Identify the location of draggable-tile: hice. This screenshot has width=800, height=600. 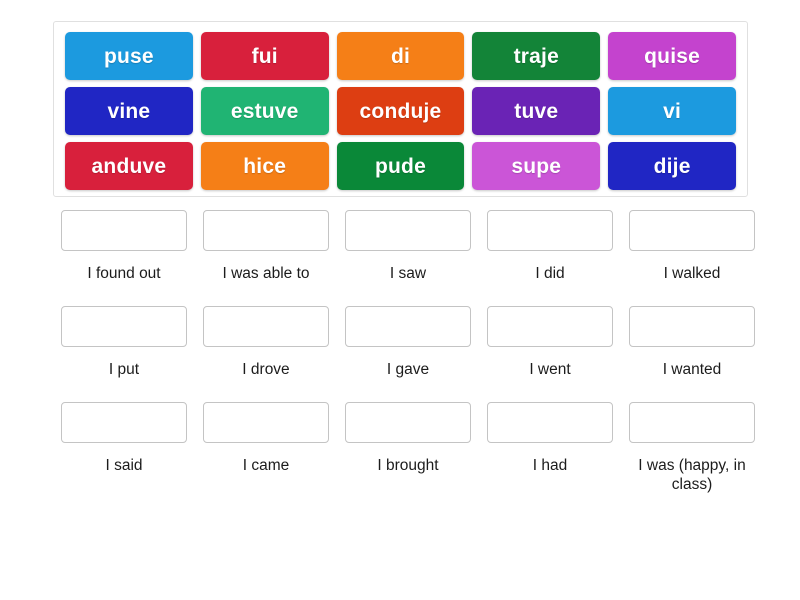
(264, 166).